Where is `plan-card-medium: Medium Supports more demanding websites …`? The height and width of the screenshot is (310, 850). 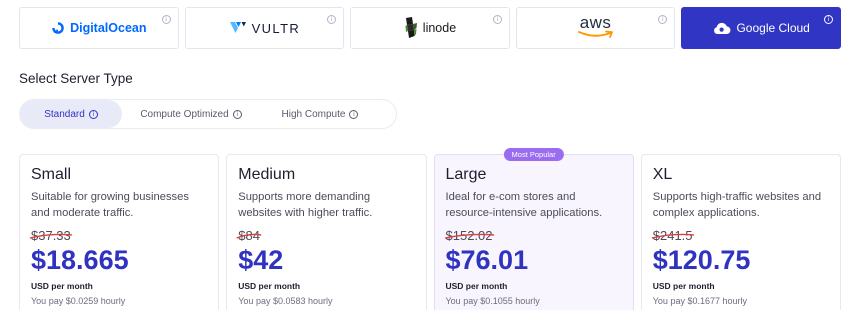
plan-card-medium: Medium Supports more demanding websites … is located at coordinates (326, 232).